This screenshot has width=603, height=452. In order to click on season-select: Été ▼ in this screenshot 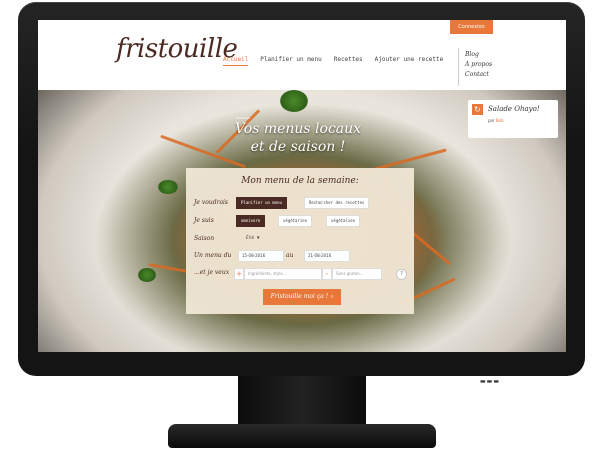, I will do `click(253, 238)`.